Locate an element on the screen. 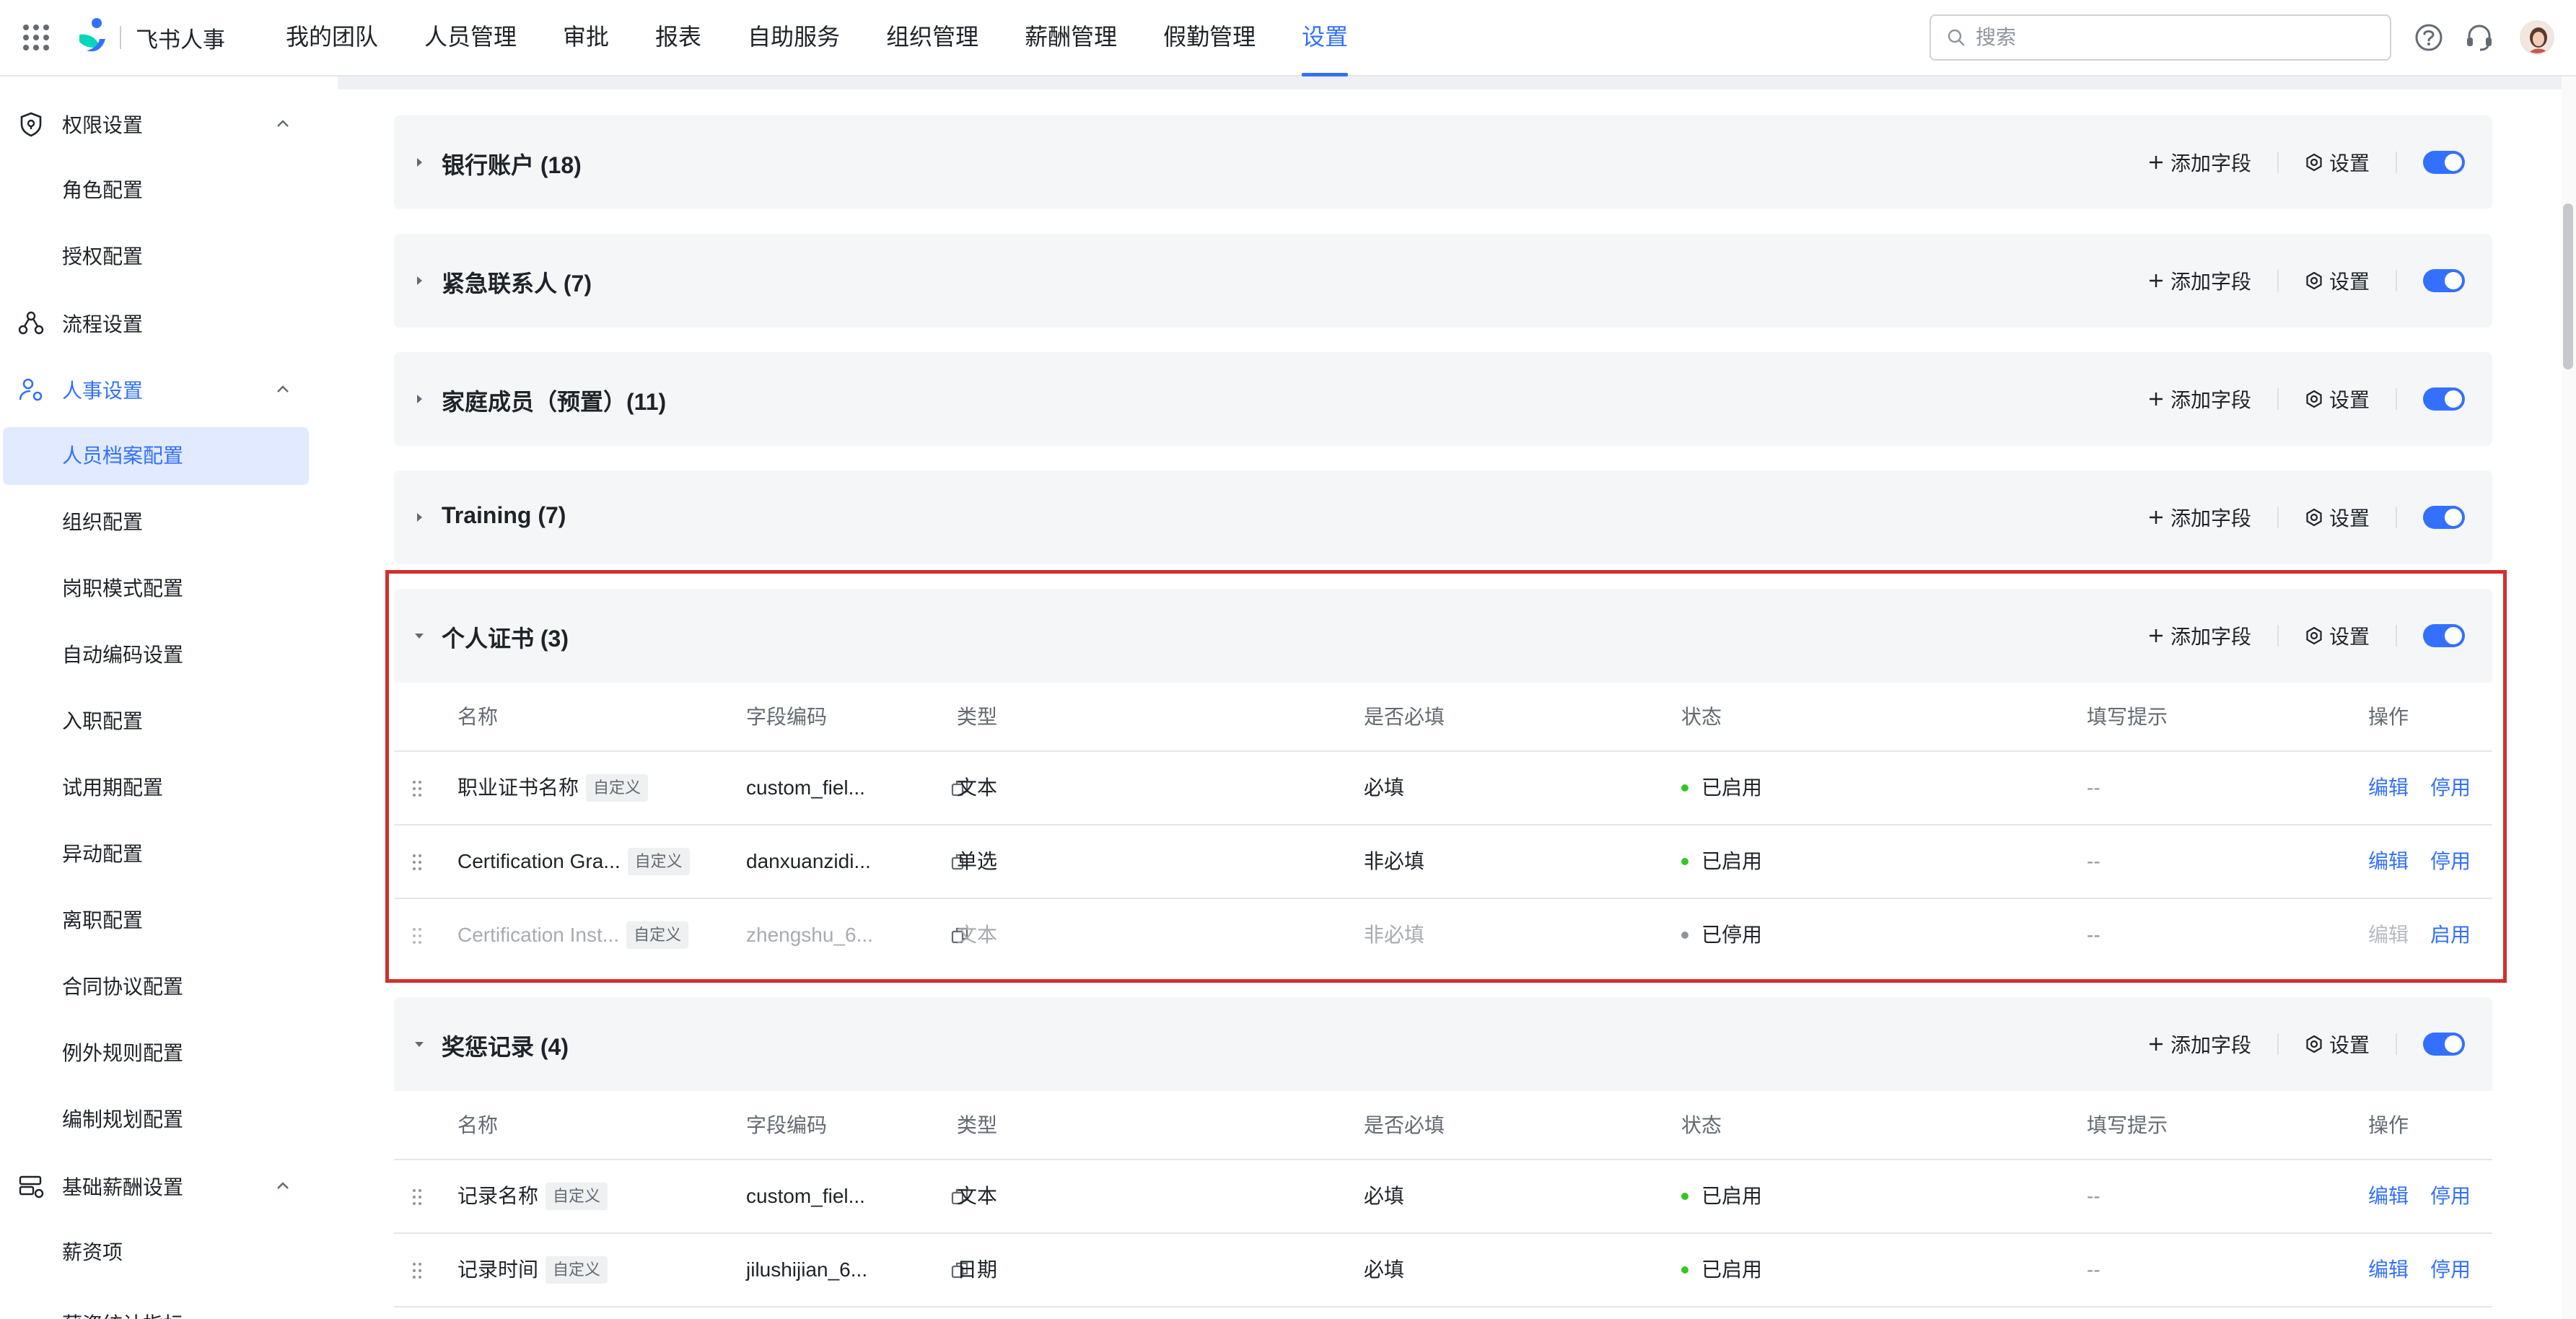 Image resolution: width=2576 pixels, height=1319 pixels. search-box is located at coordinates (2160, 37).